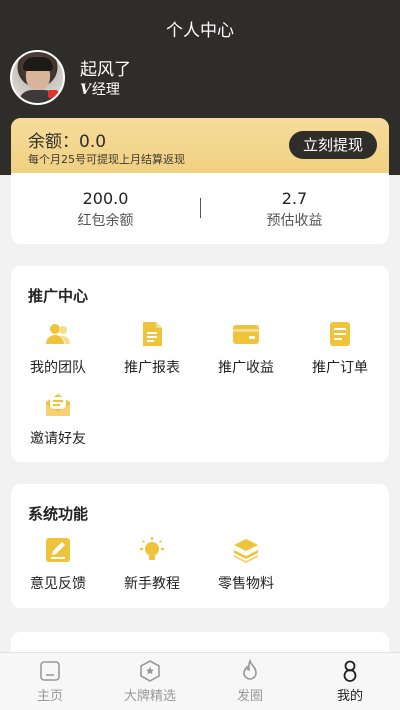  I want to click on grid-label: 推广报表, so click(152, 368).